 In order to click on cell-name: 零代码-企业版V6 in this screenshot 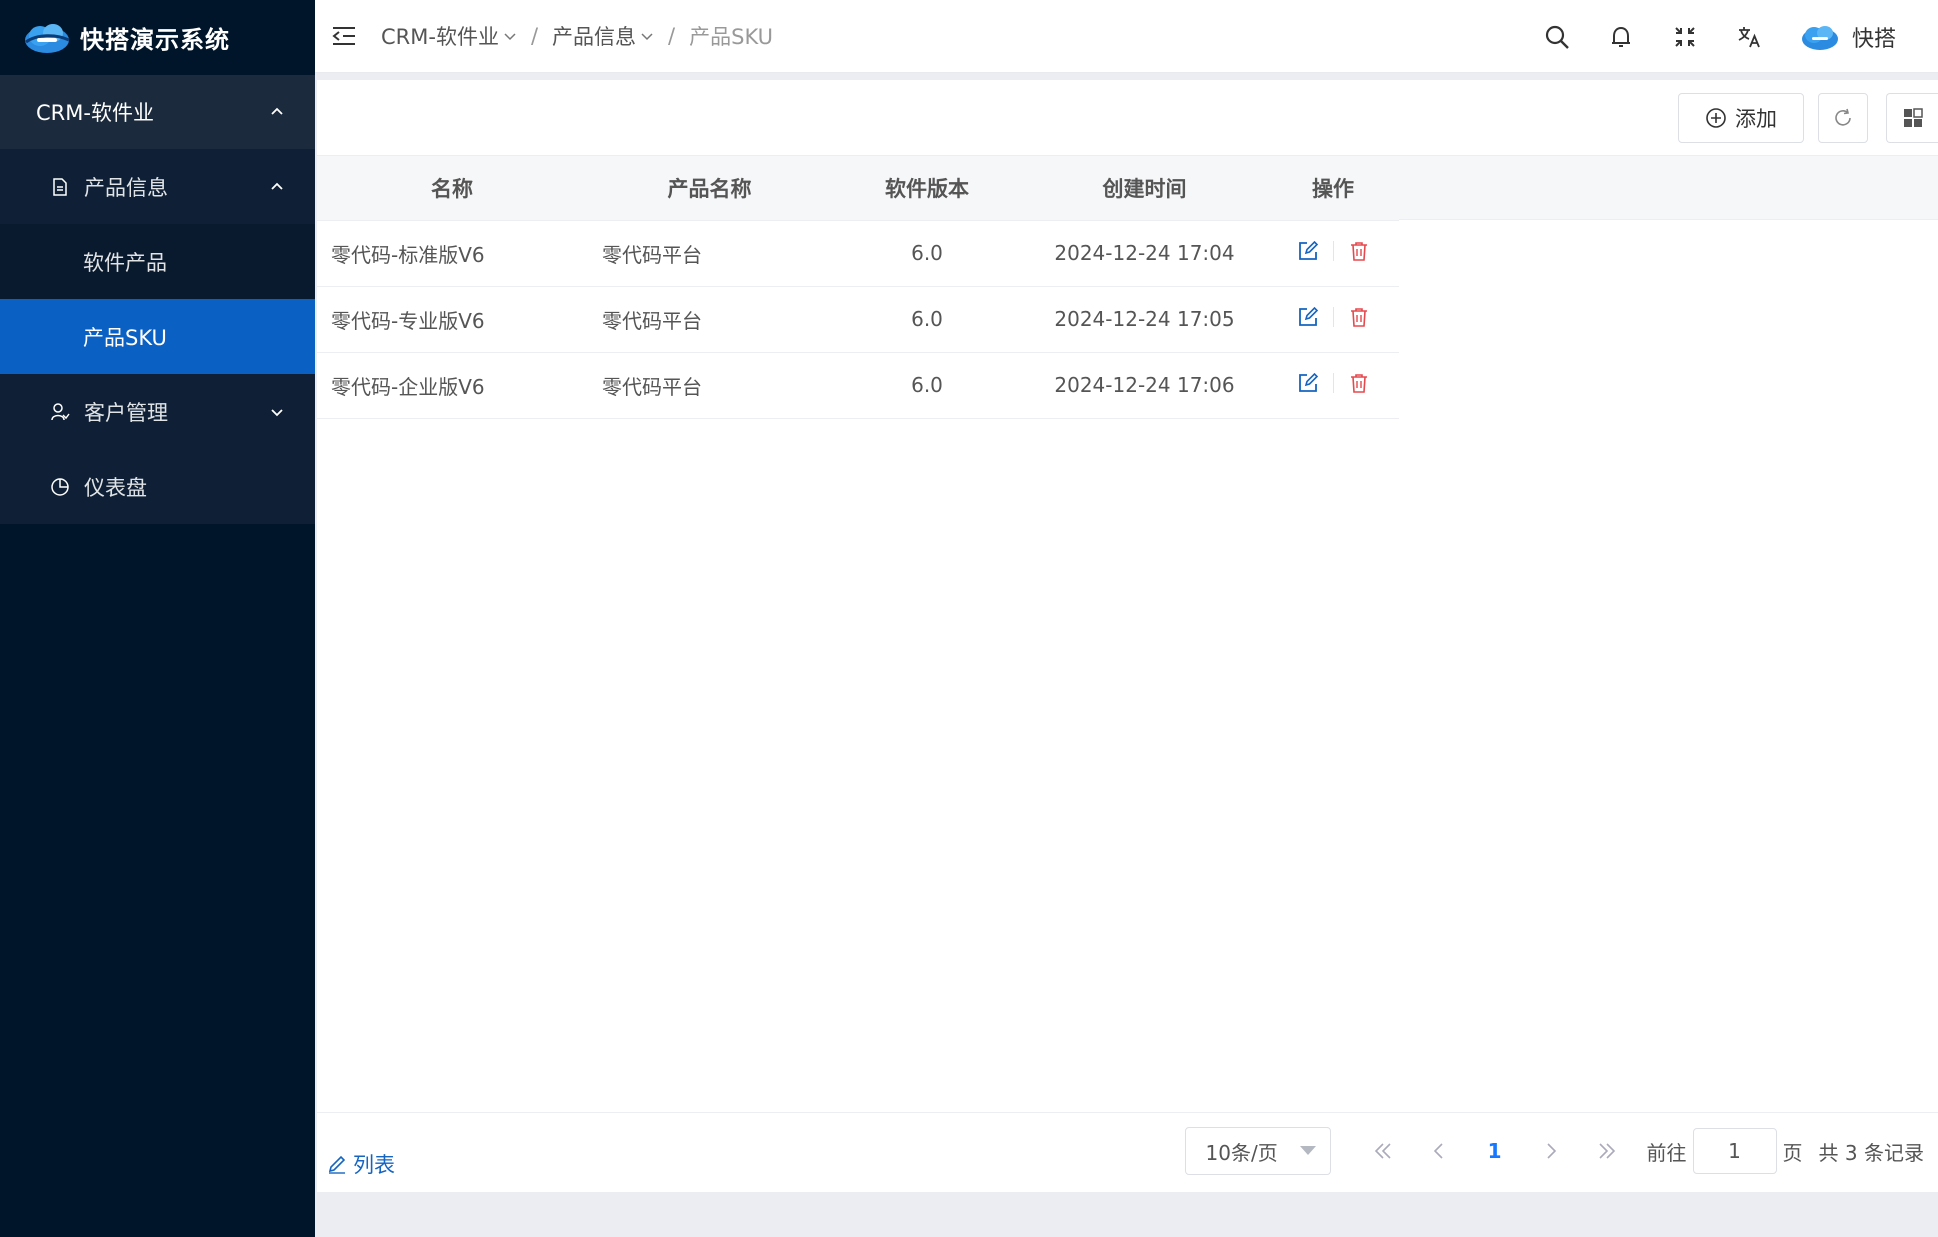, I will do `click(452, 385)`.